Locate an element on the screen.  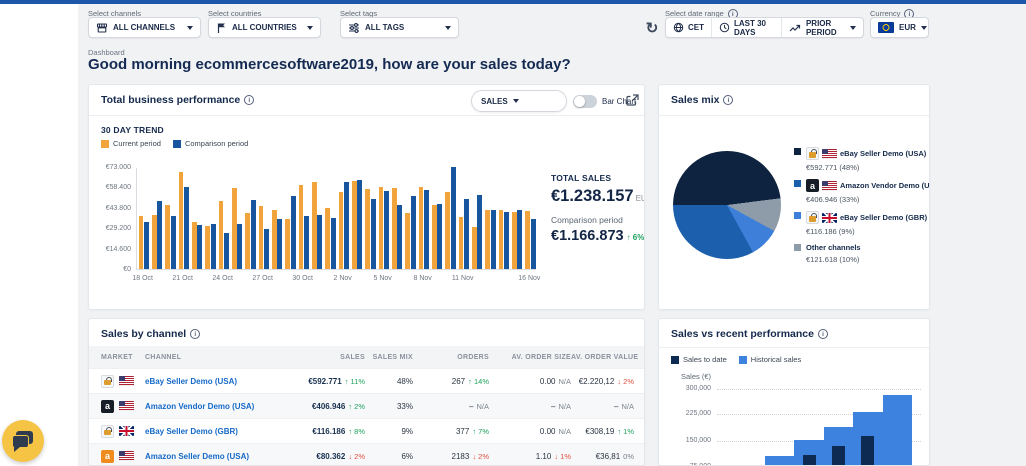
metric-select-dropdown: SALES is located at coordinates (519, 101).